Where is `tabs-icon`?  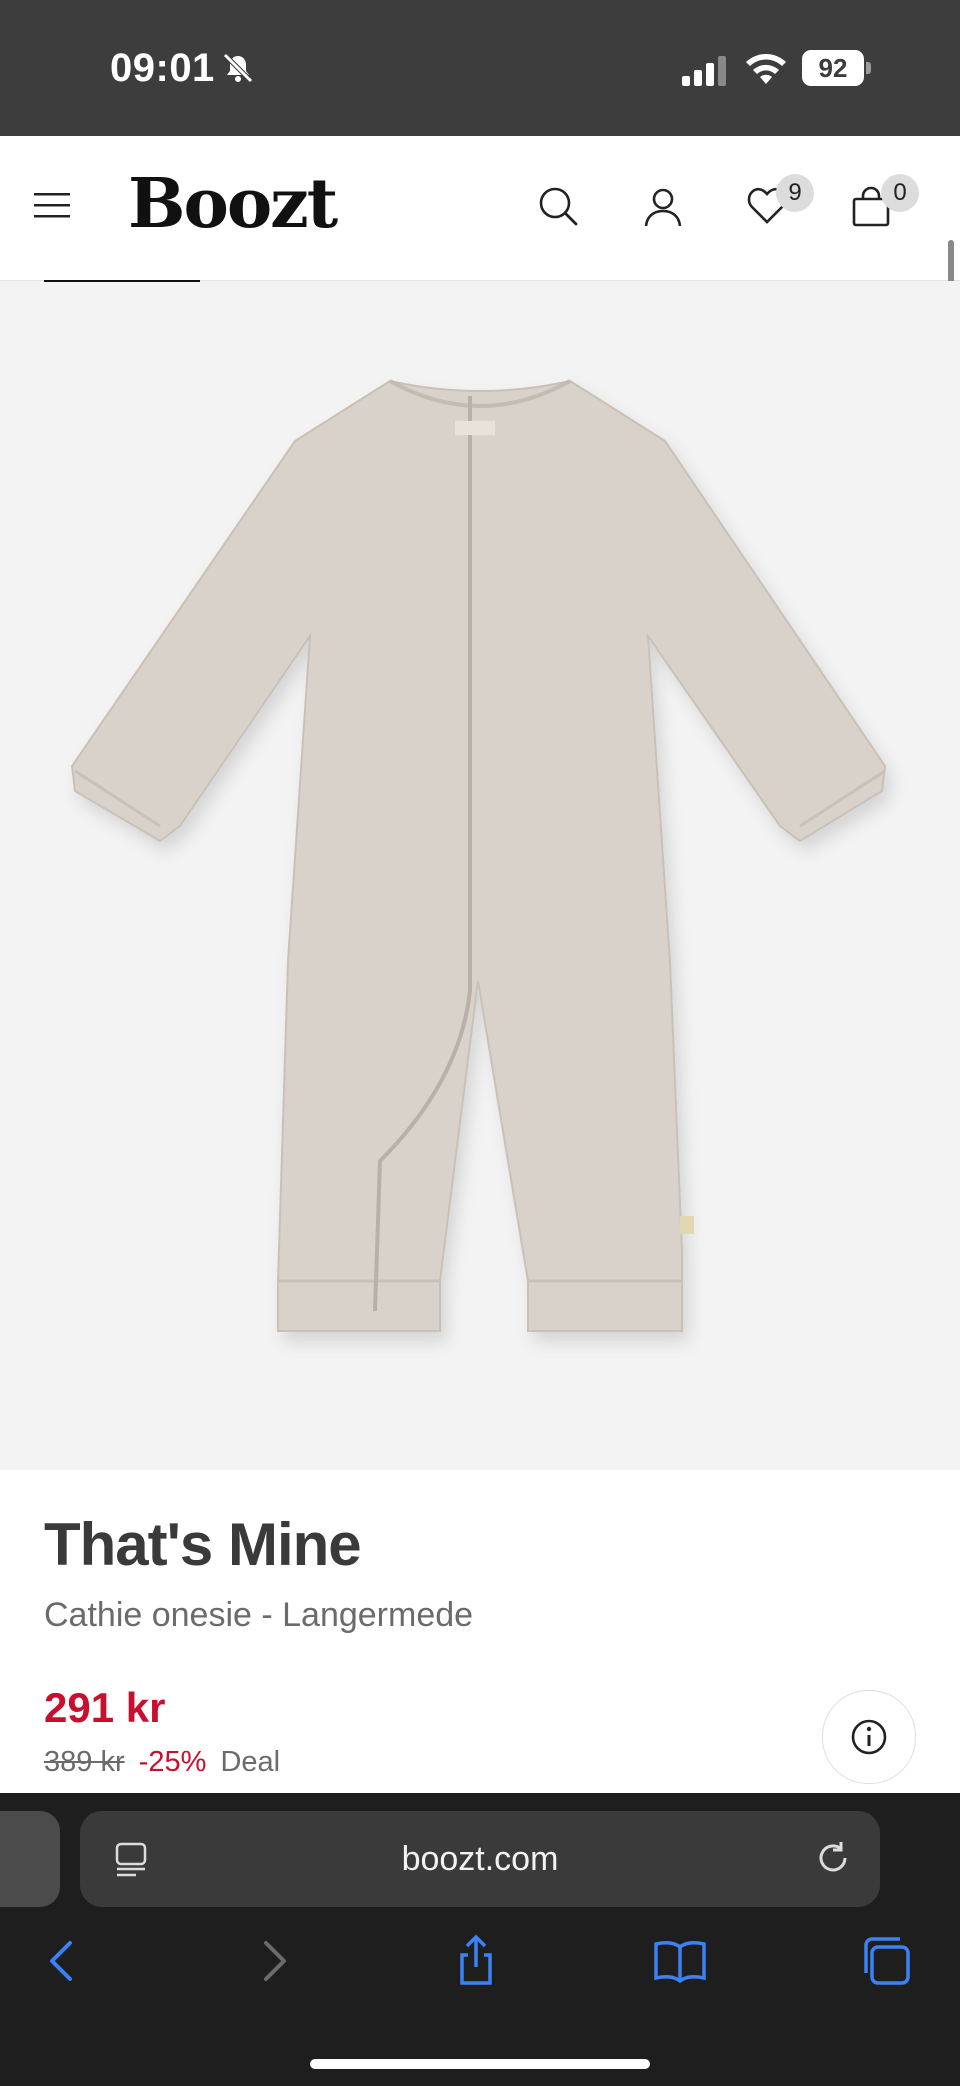
tabs-icon is located at coordinates (886, 1961).